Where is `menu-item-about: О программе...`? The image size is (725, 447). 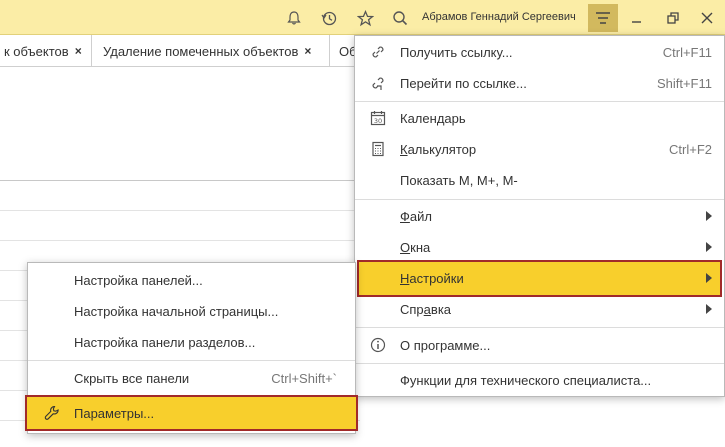 menu-item-about: О программе... is located at coordinates (539, 345).